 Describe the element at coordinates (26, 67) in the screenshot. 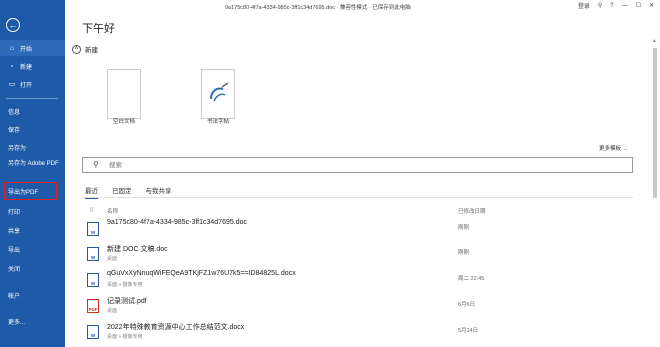

I see `sidebar-item-label: 新建` at that location.